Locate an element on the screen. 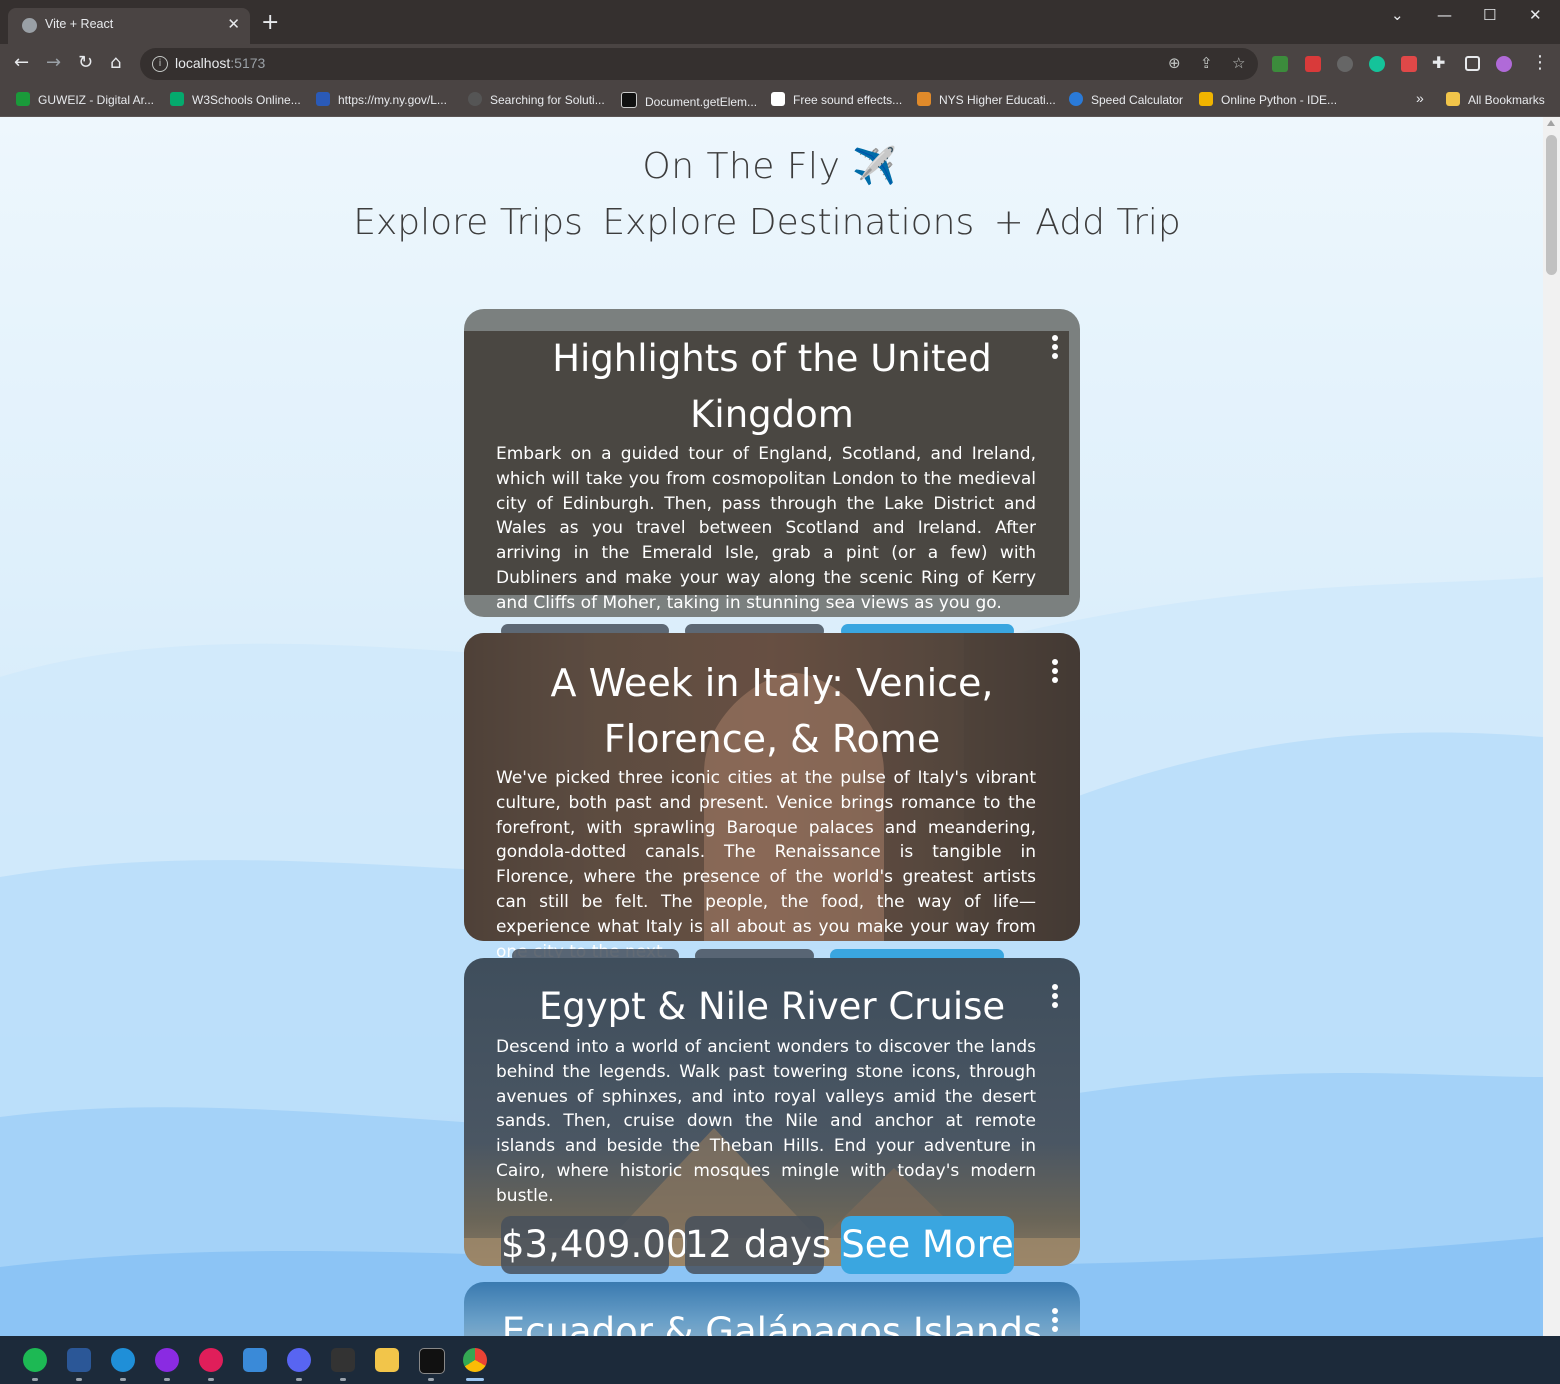 Image resolution: width=1560 pixels, height=1384 pixels. word-icon is located at coordinates (79, 1360).